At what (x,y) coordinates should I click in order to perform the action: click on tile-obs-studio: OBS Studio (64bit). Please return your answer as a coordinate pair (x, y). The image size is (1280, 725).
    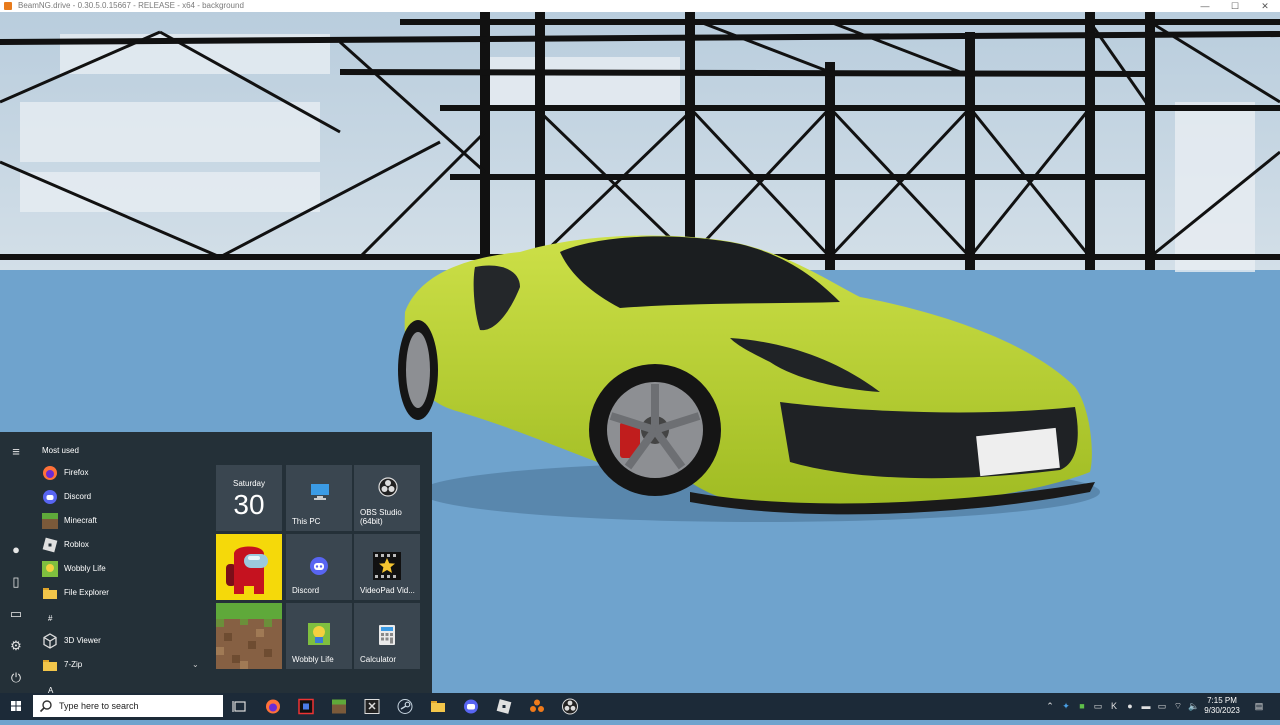
    Looking at the image, I should click on (387, 498).